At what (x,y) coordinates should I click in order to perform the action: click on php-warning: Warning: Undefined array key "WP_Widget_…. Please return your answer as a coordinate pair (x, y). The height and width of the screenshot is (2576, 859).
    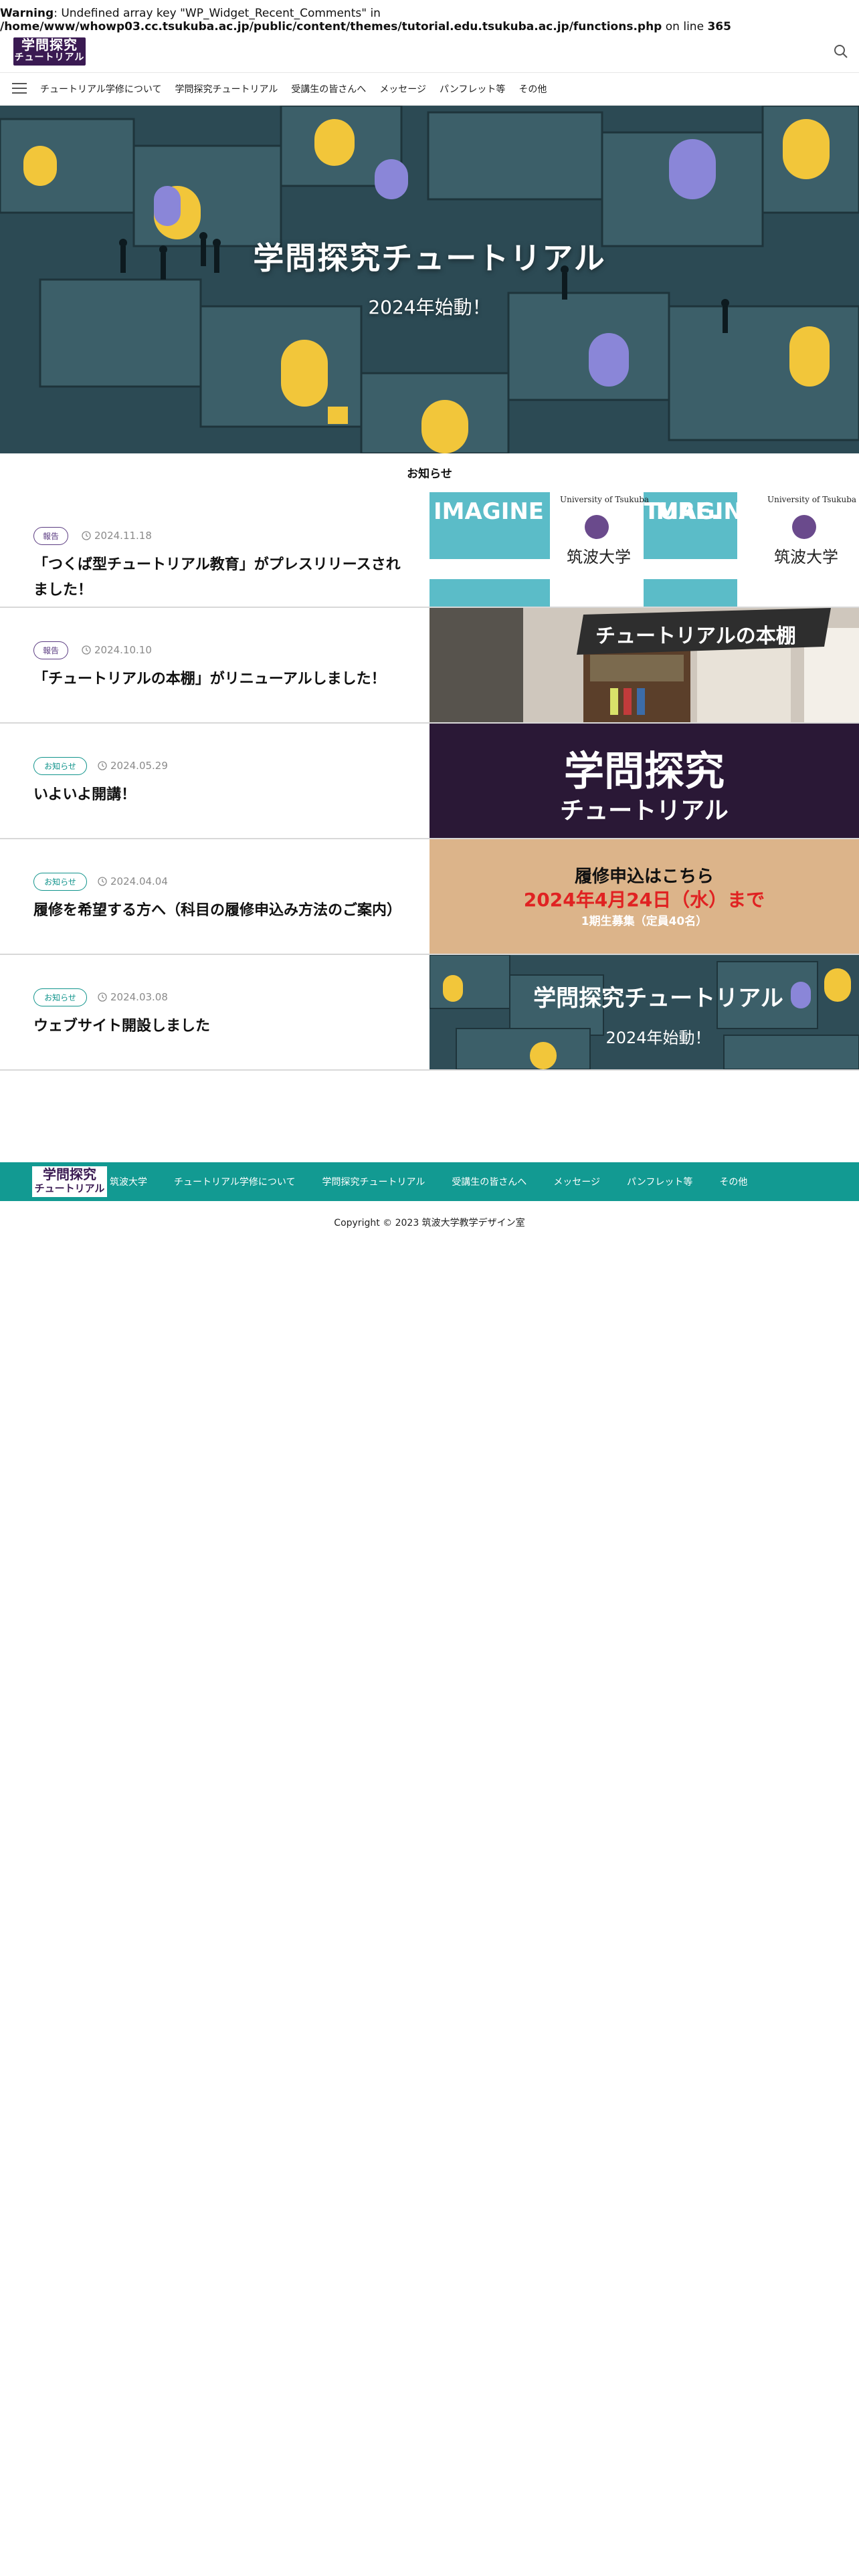
    Looking at the image, I should click on (429, 20).